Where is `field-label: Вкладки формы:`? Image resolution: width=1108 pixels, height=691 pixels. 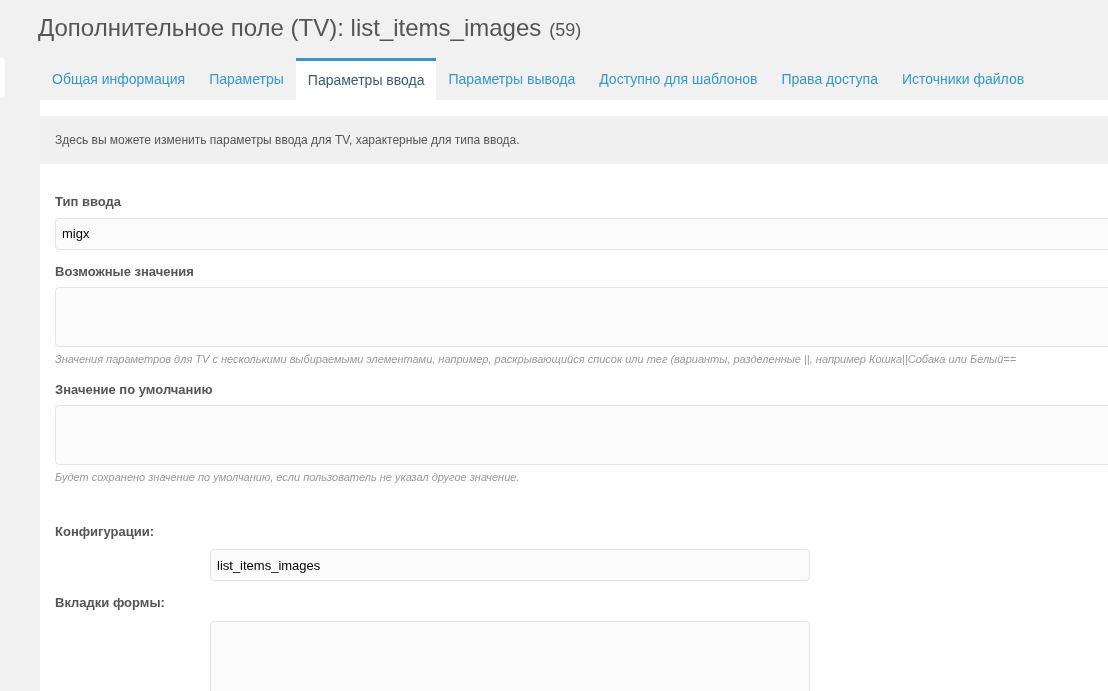
field-label: Вкладки формы: is located at coordinates (110, 603).